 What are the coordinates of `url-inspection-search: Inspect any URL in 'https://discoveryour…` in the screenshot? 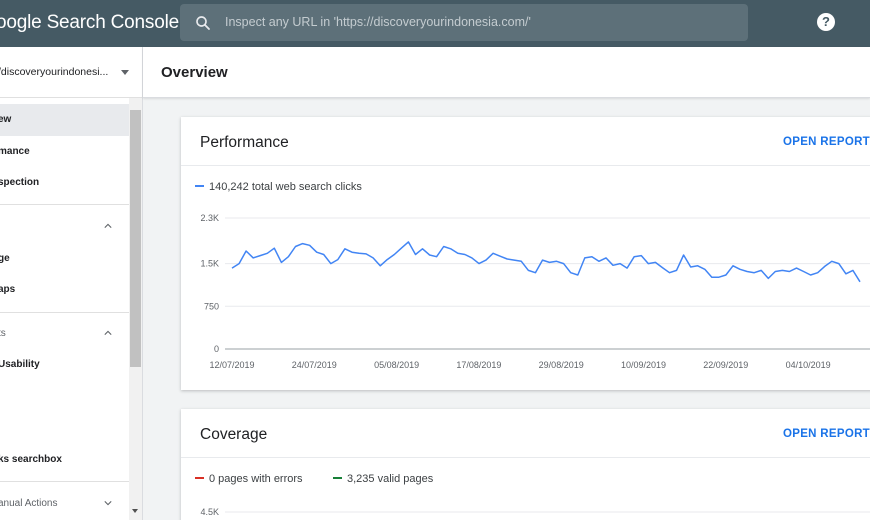 It's located at (464, 22).